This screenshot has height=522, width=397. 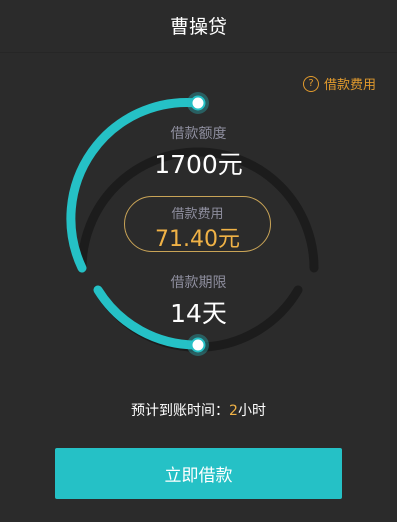 I want to click on amount-slider-handle, so click(x=198, y=103).